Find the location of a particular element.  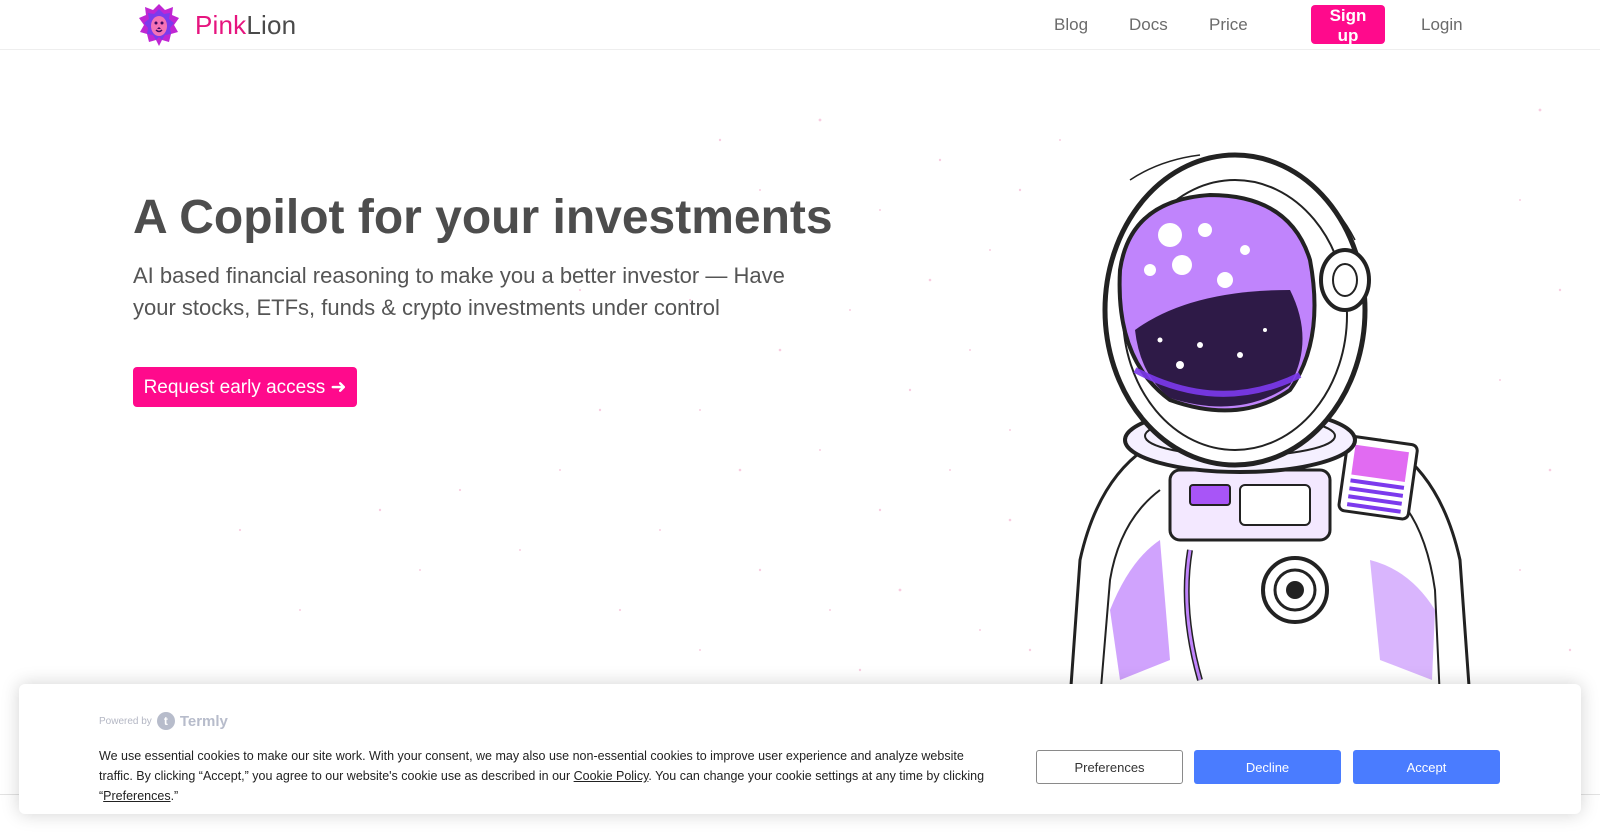

cookie-preferences-button: Preferences is located at coordinates (1109, 767).